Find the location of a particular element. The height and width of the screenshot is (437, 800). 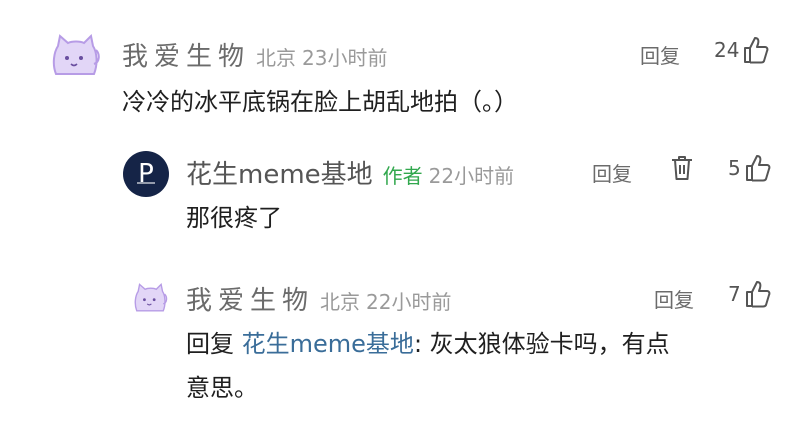

like-button: 5 is located at coordinates (749, 168).